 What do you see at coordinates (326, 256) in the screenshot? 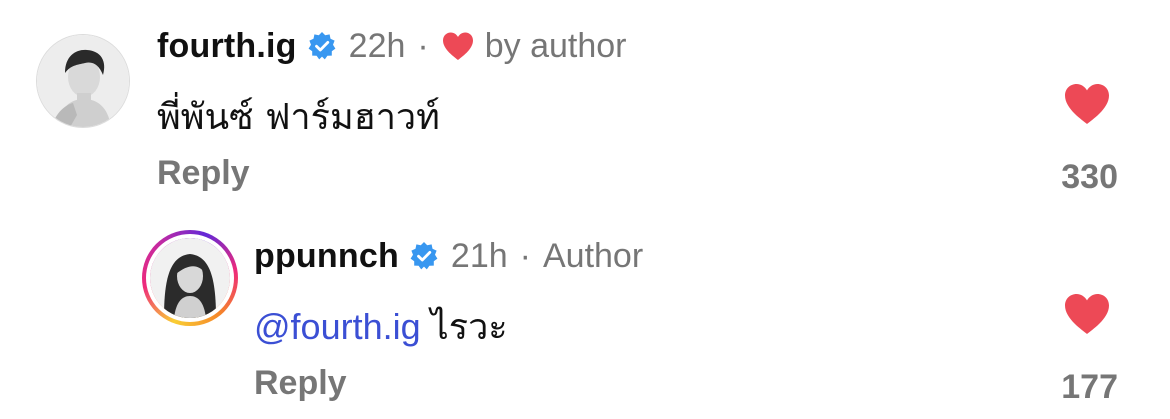
I see `username: ppunnch` at bounding box center [326, 256].